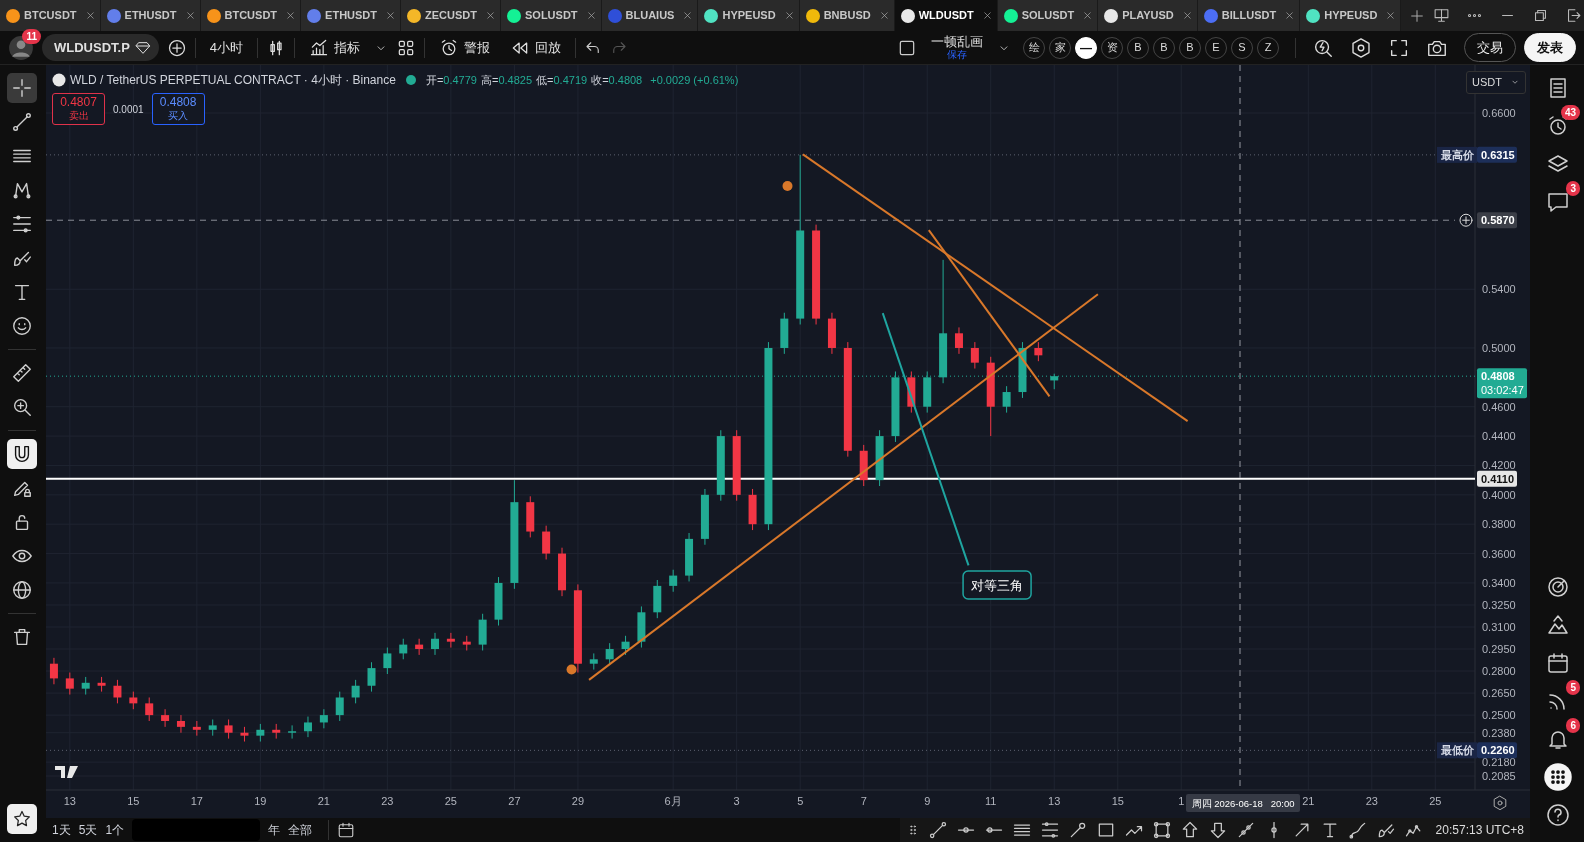  I want to click on smiley-icon, so click(22, 326).